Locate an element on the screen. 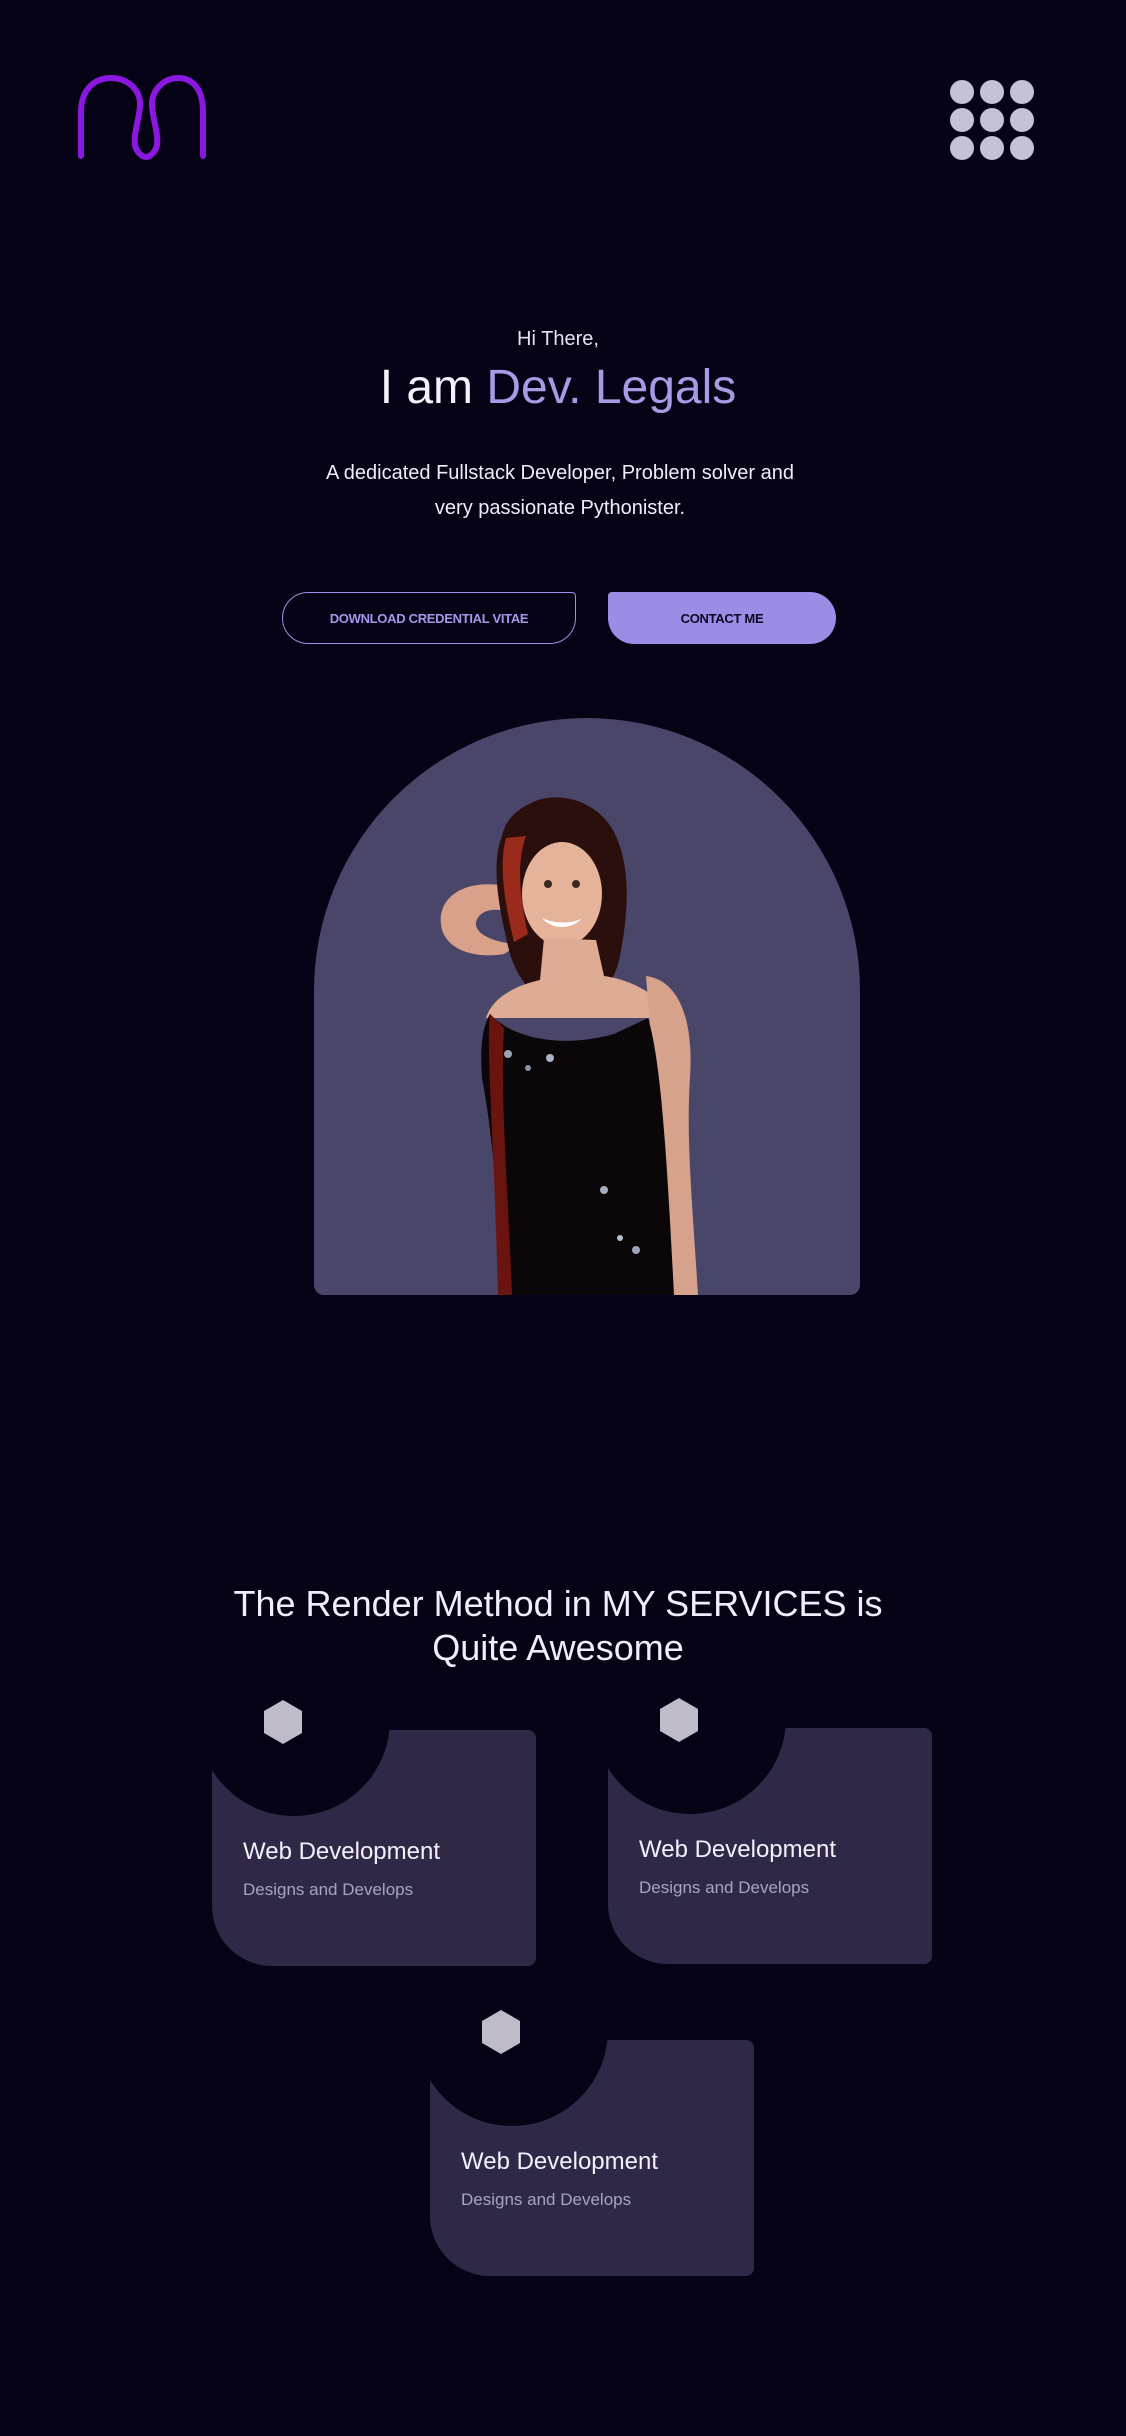 The width and height of the screenshot is (1126, 2436). hero-title-prefix: I am is located at coordinates (433, 387).